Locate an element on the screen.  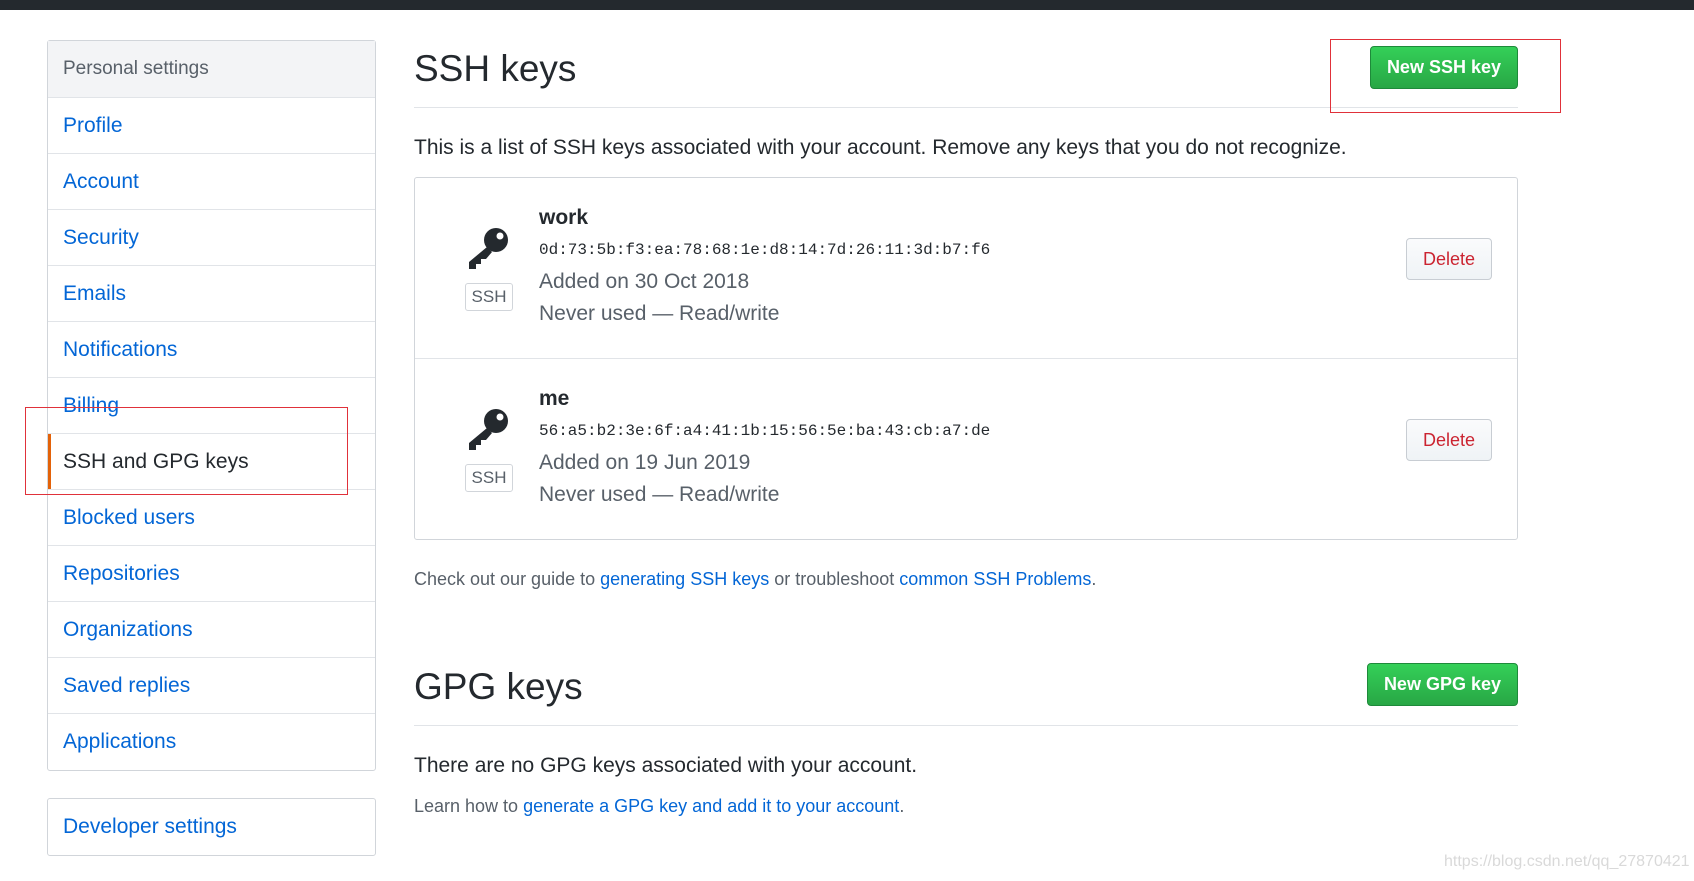
common-ssh-problems-link: common SSH Problems is located at coordinates (995, 579).